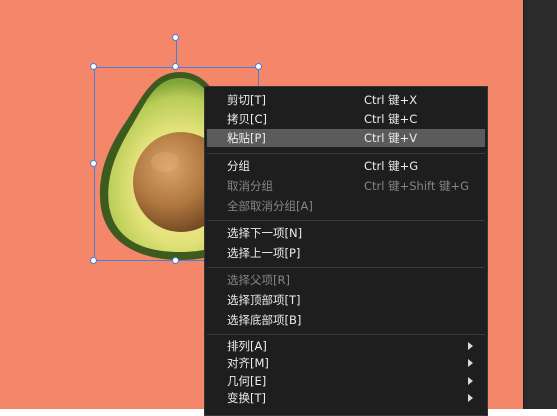 Image resolution: width=557 pixels, height=416 pixels. What do you see at coordinates (523, 204) in the screenshot?
I see `panel-divider` at bounding box center [523, 204].